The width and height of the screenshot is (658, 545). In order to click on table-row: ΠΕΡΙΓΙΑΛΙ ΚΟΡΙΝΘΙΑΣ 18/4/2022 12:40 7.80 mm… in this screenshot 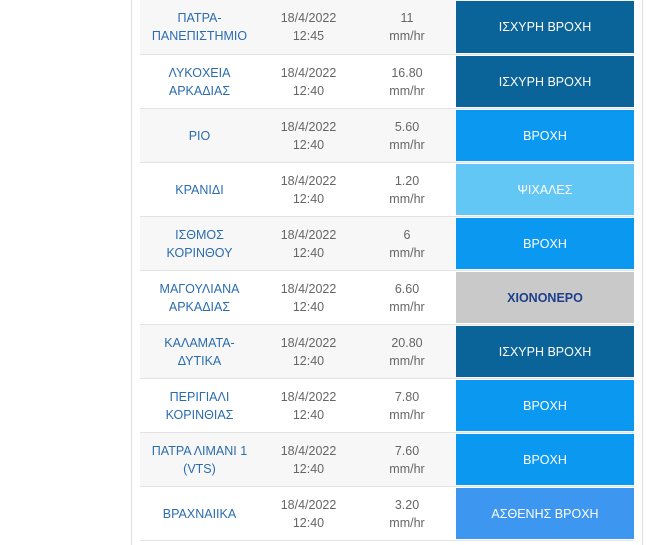, I will do `click(387, 406)`.